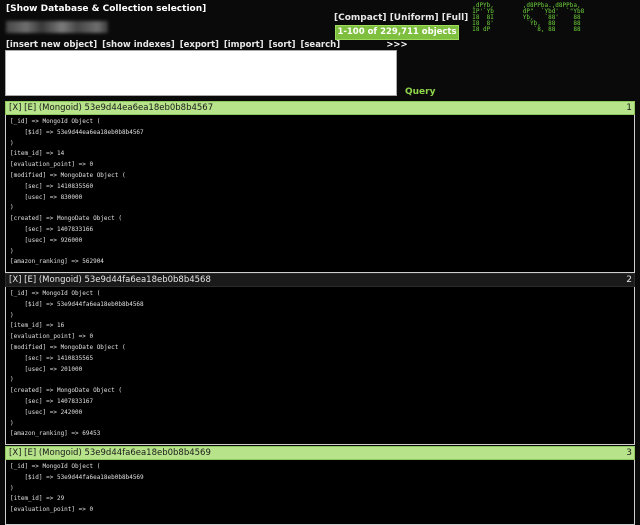 The width and height of the screenshot is (640, 525). What do you see at coordinates (51, 45) in the screenshot?
I see `insert-object-link: [insert new object]` at bounding box center [51, 45].